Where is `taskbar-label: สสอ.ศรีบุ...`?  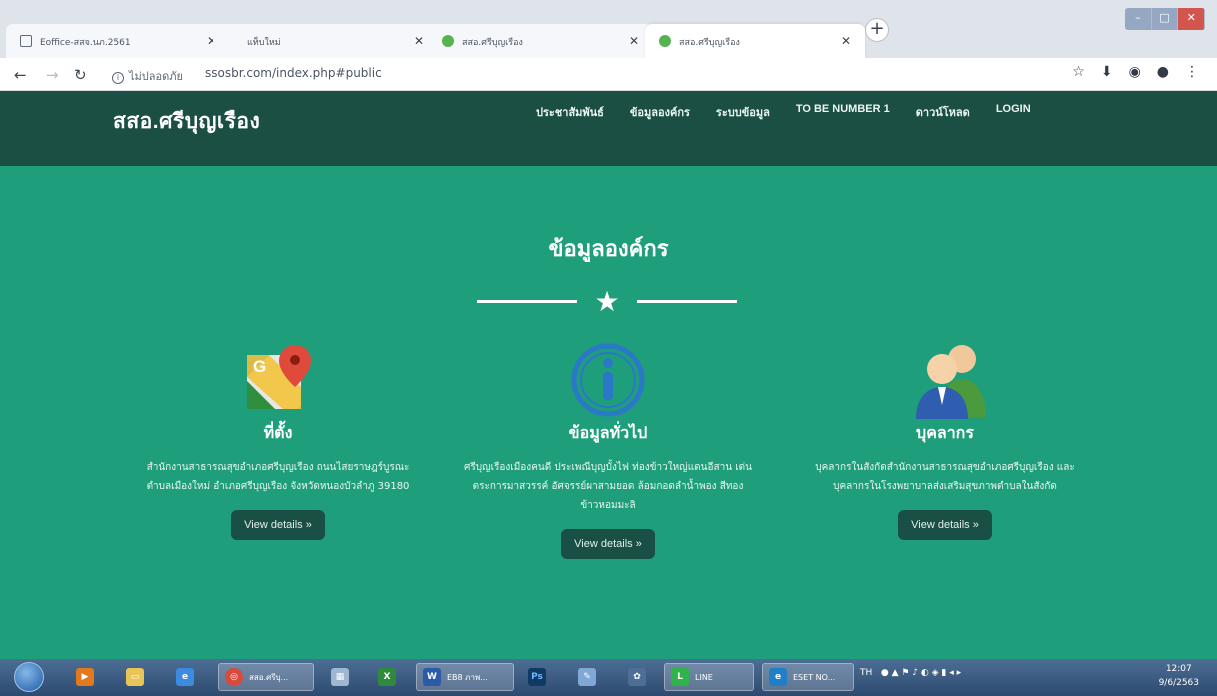
taskbar-label: สสอ.ศรีบุ... is located at coordinates (269, 677).